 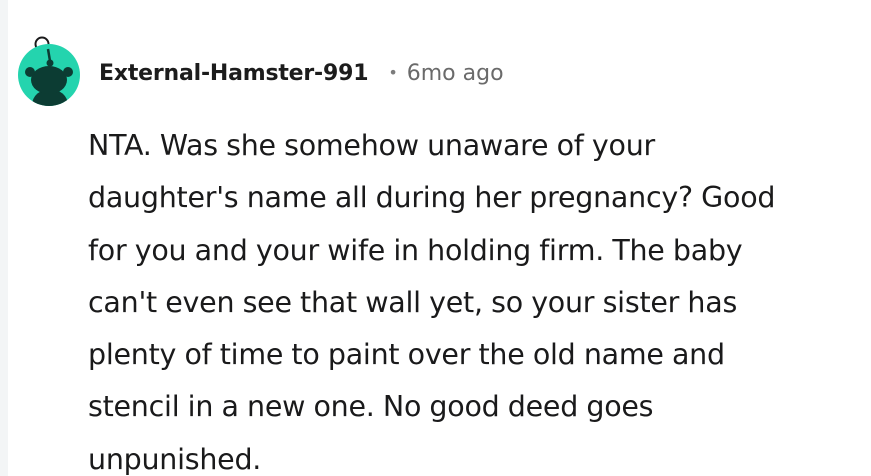 I want to click on avatar, so click(x=49, y=70).